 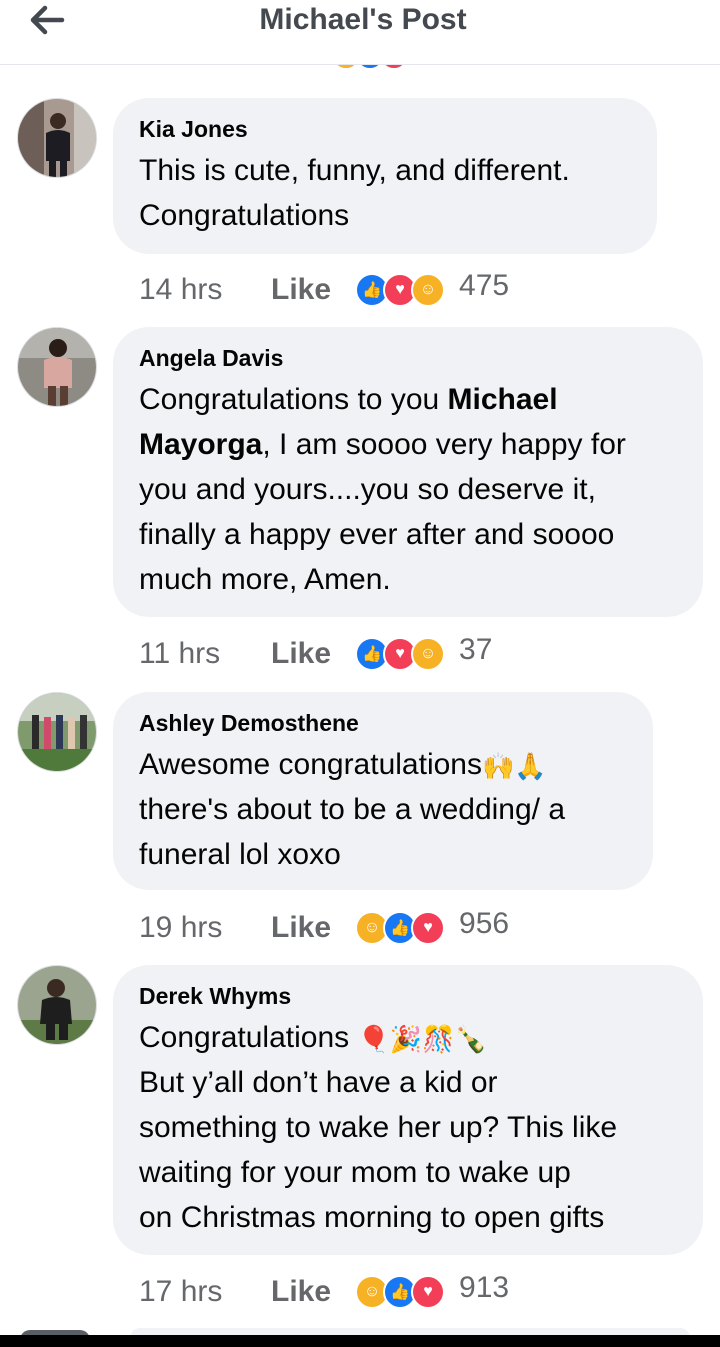 I want to click on comment-time: 11 hrs, so click(x=205, y=654).